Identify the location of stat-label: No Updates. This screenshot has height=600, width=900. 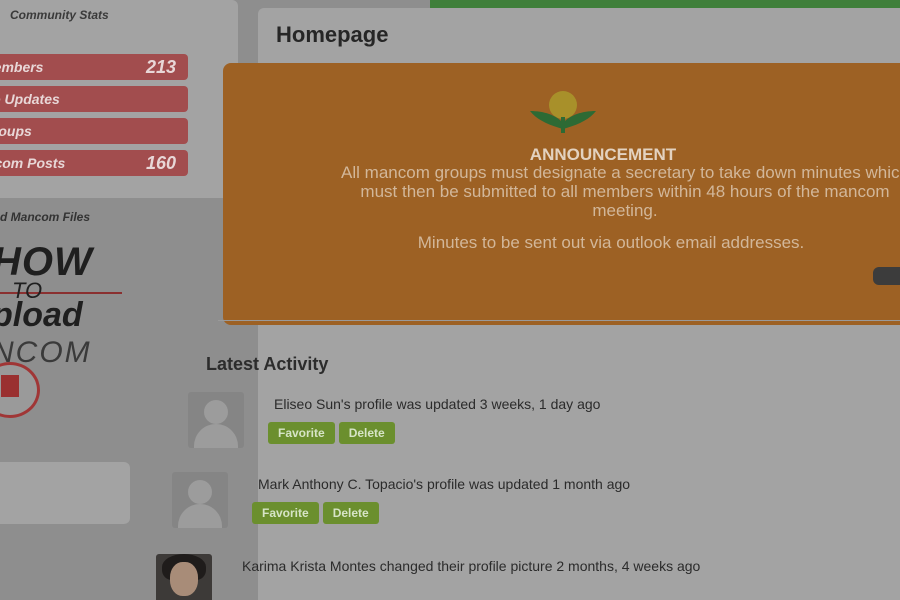
(30, 99).